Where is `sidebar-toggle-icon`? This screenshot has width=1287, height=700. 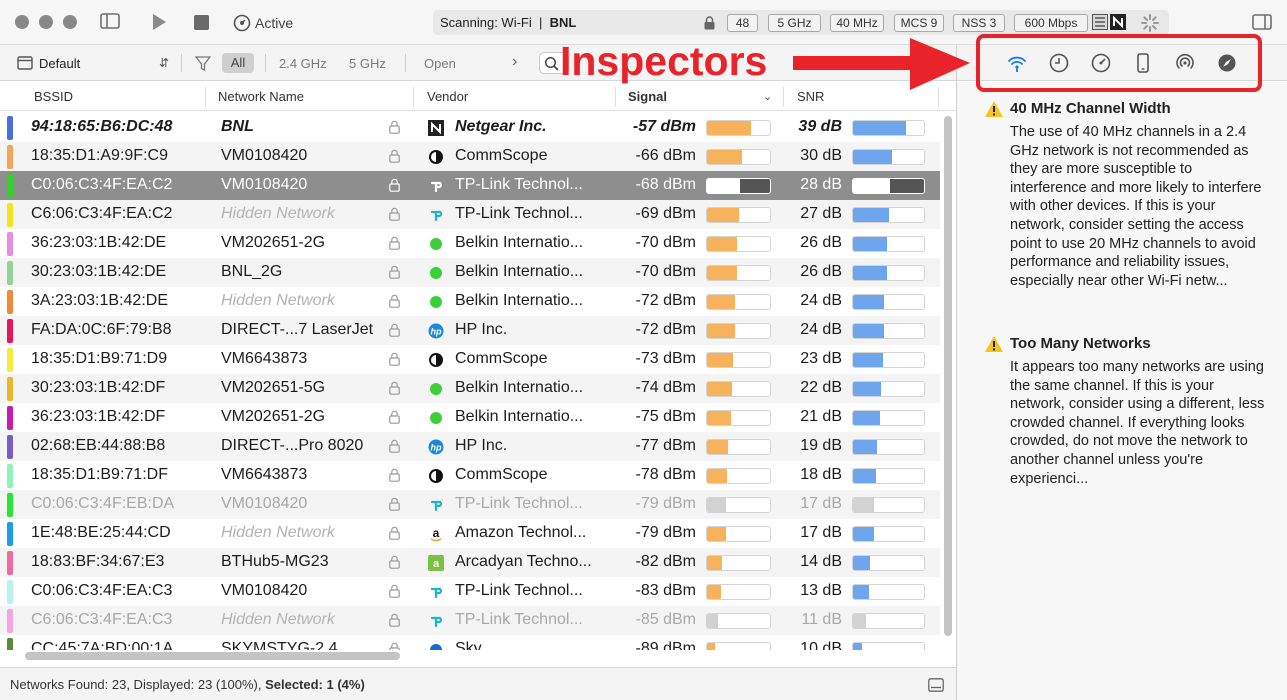 sidebar-toggle-icon is located at coordinates (110, 23).